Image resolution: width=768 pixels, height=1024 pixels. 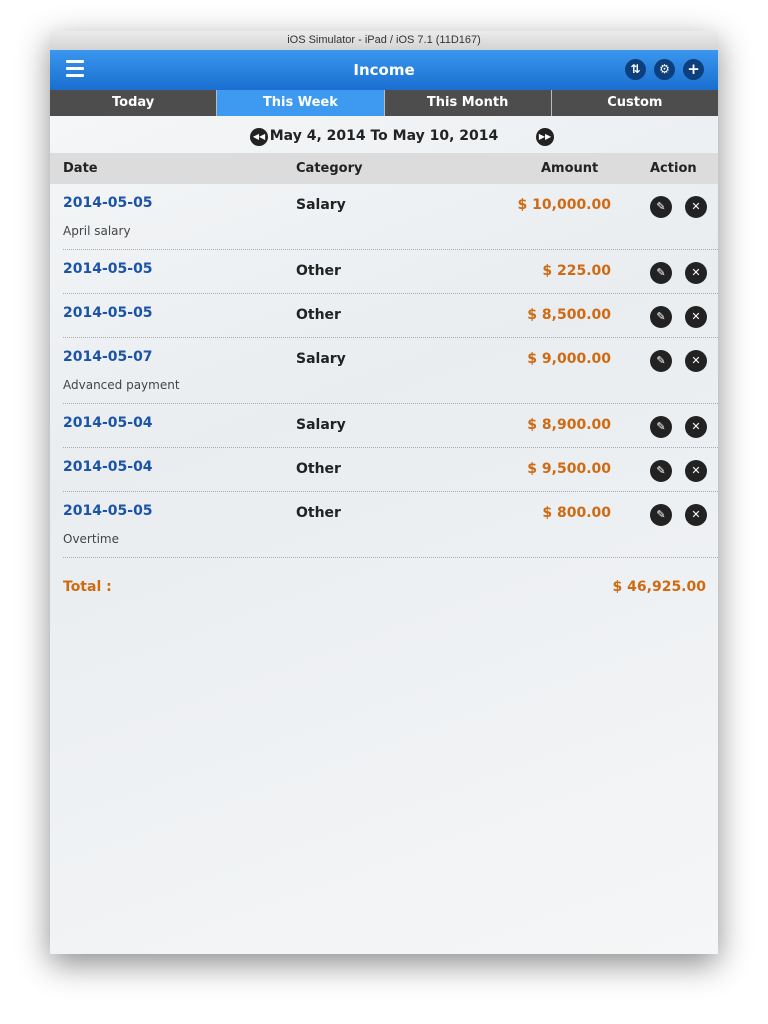 What do you see at coordinates (384, 40) in the screenshot?
I see `window-title: iOS Simulator - iPad / iOS 7.1 (11D167)` at bounding box center [384, 40].